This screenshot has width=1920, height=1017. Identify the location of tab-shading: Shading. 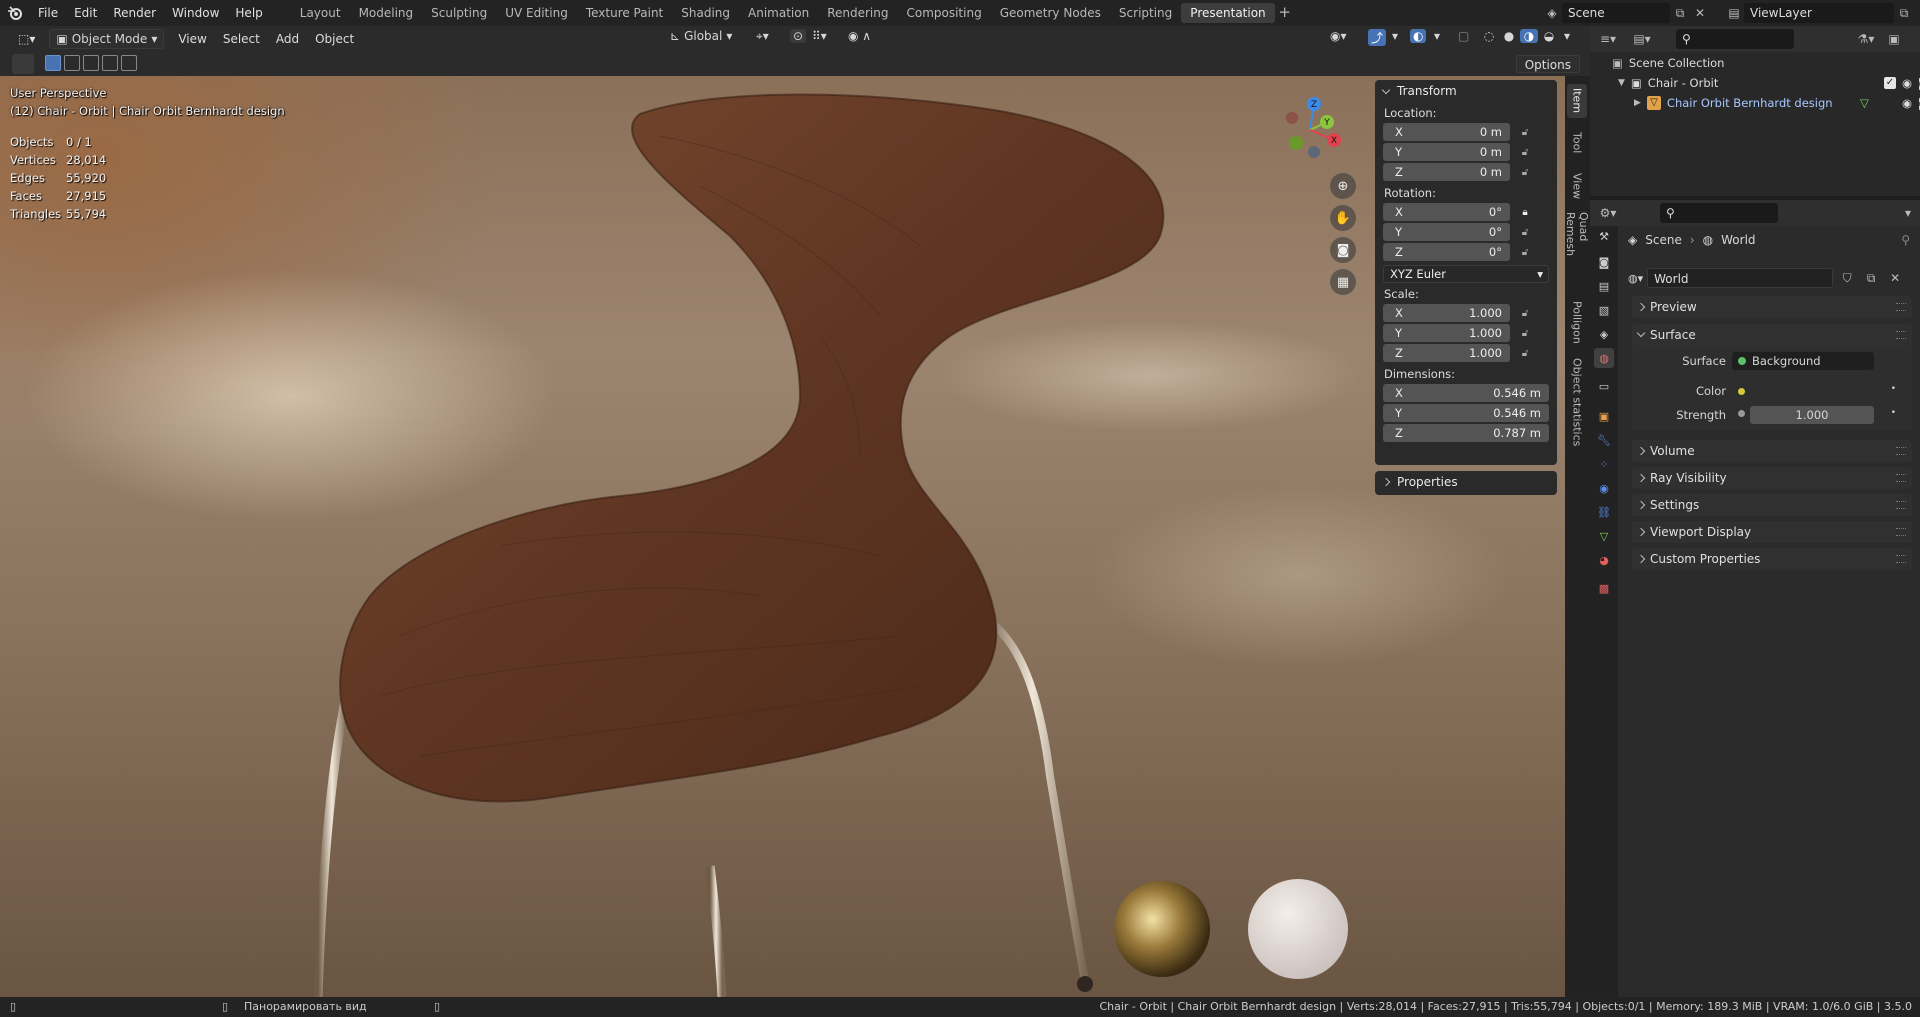
(705, 13).